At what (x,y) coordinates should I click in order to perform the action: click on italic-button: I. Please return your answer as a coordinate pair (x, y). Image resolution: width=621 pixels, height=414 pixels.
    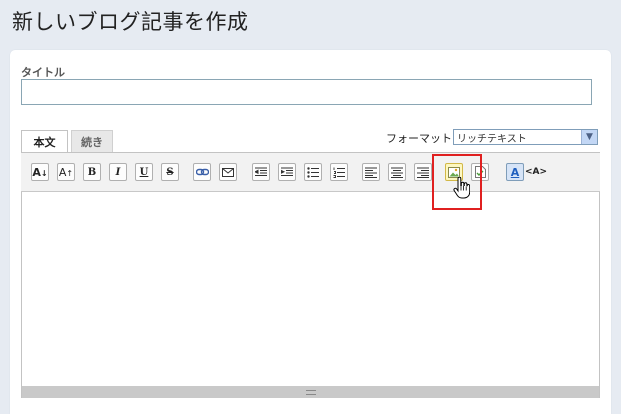
    Looking at the image, I should click on (118, 172).